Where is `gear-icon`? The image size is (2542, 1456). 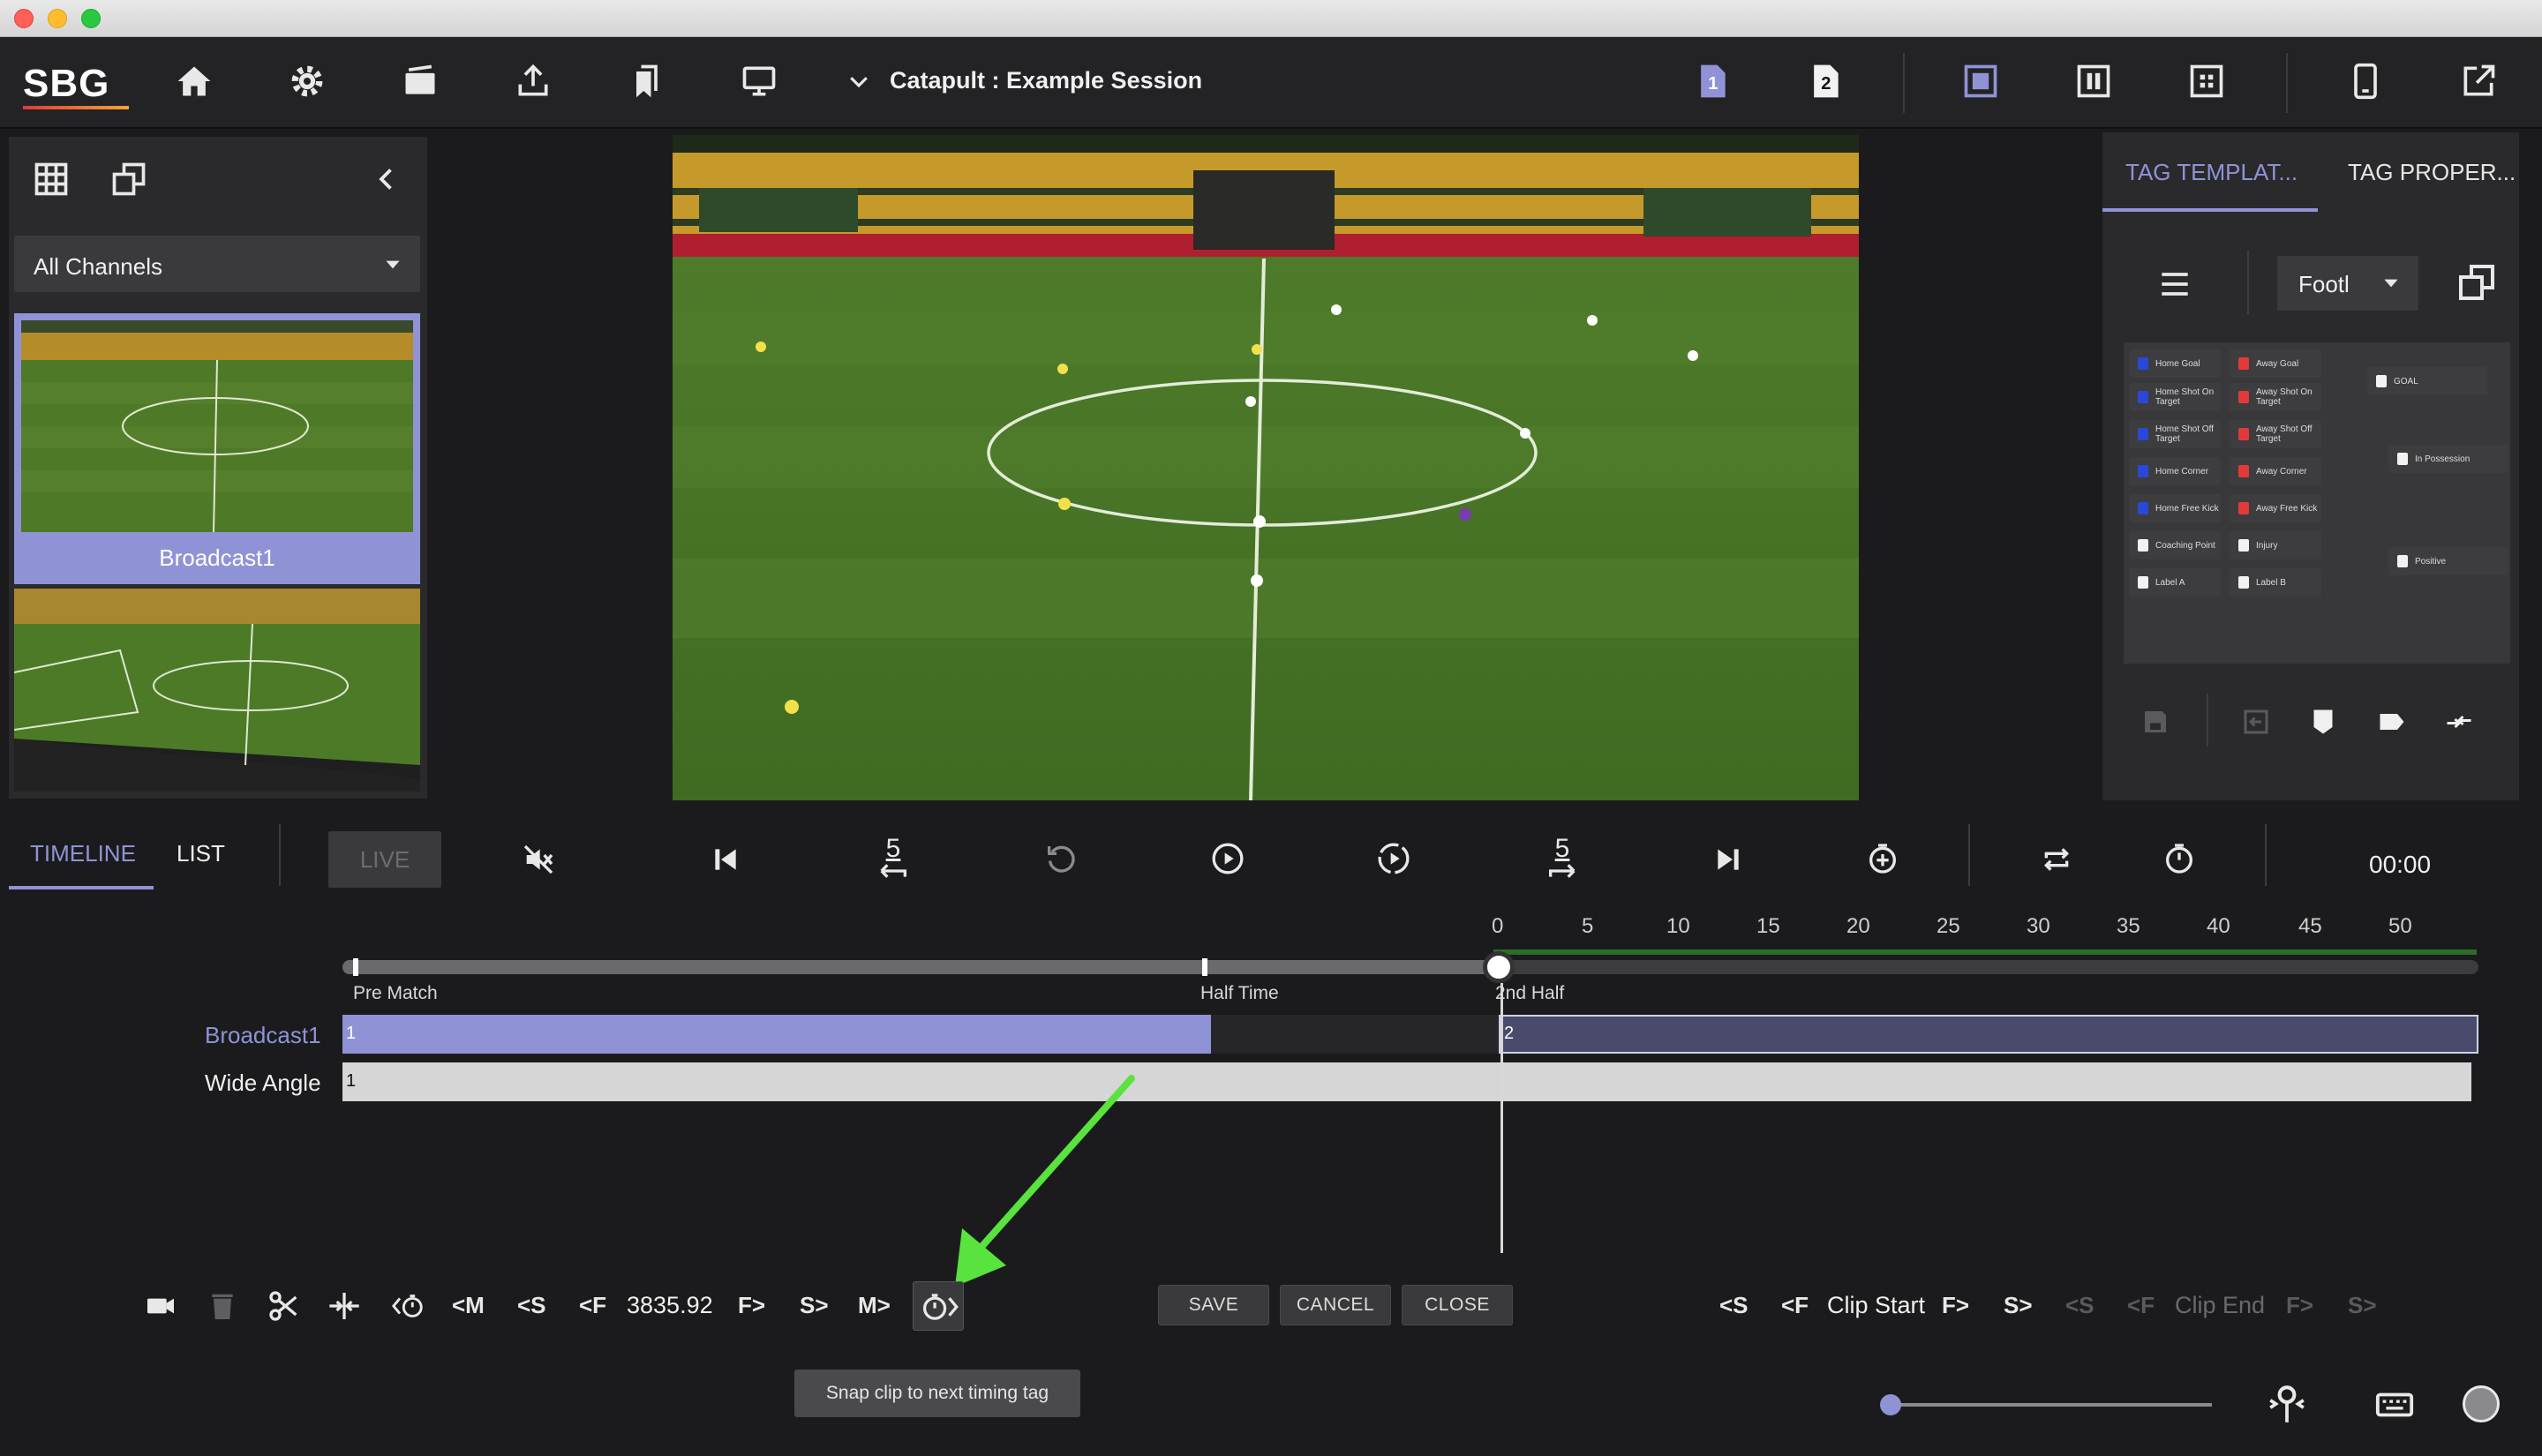
gear-icon is located at coordinates (307, 81).